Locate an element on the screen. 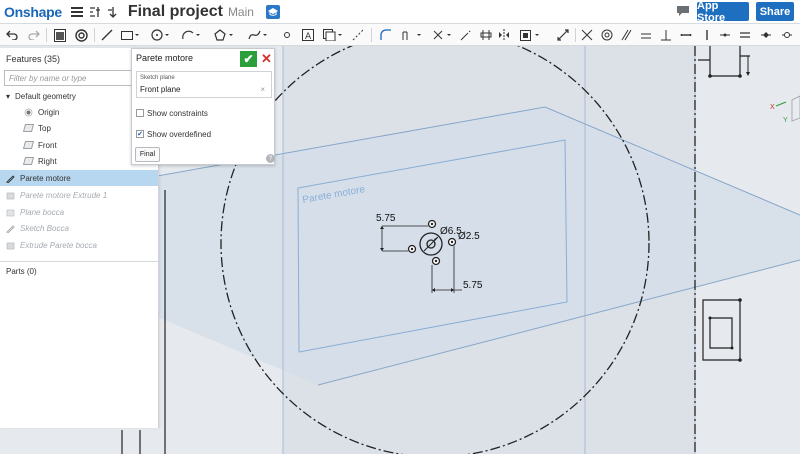  trim-tool-icon is located at coordinates (442, 35).